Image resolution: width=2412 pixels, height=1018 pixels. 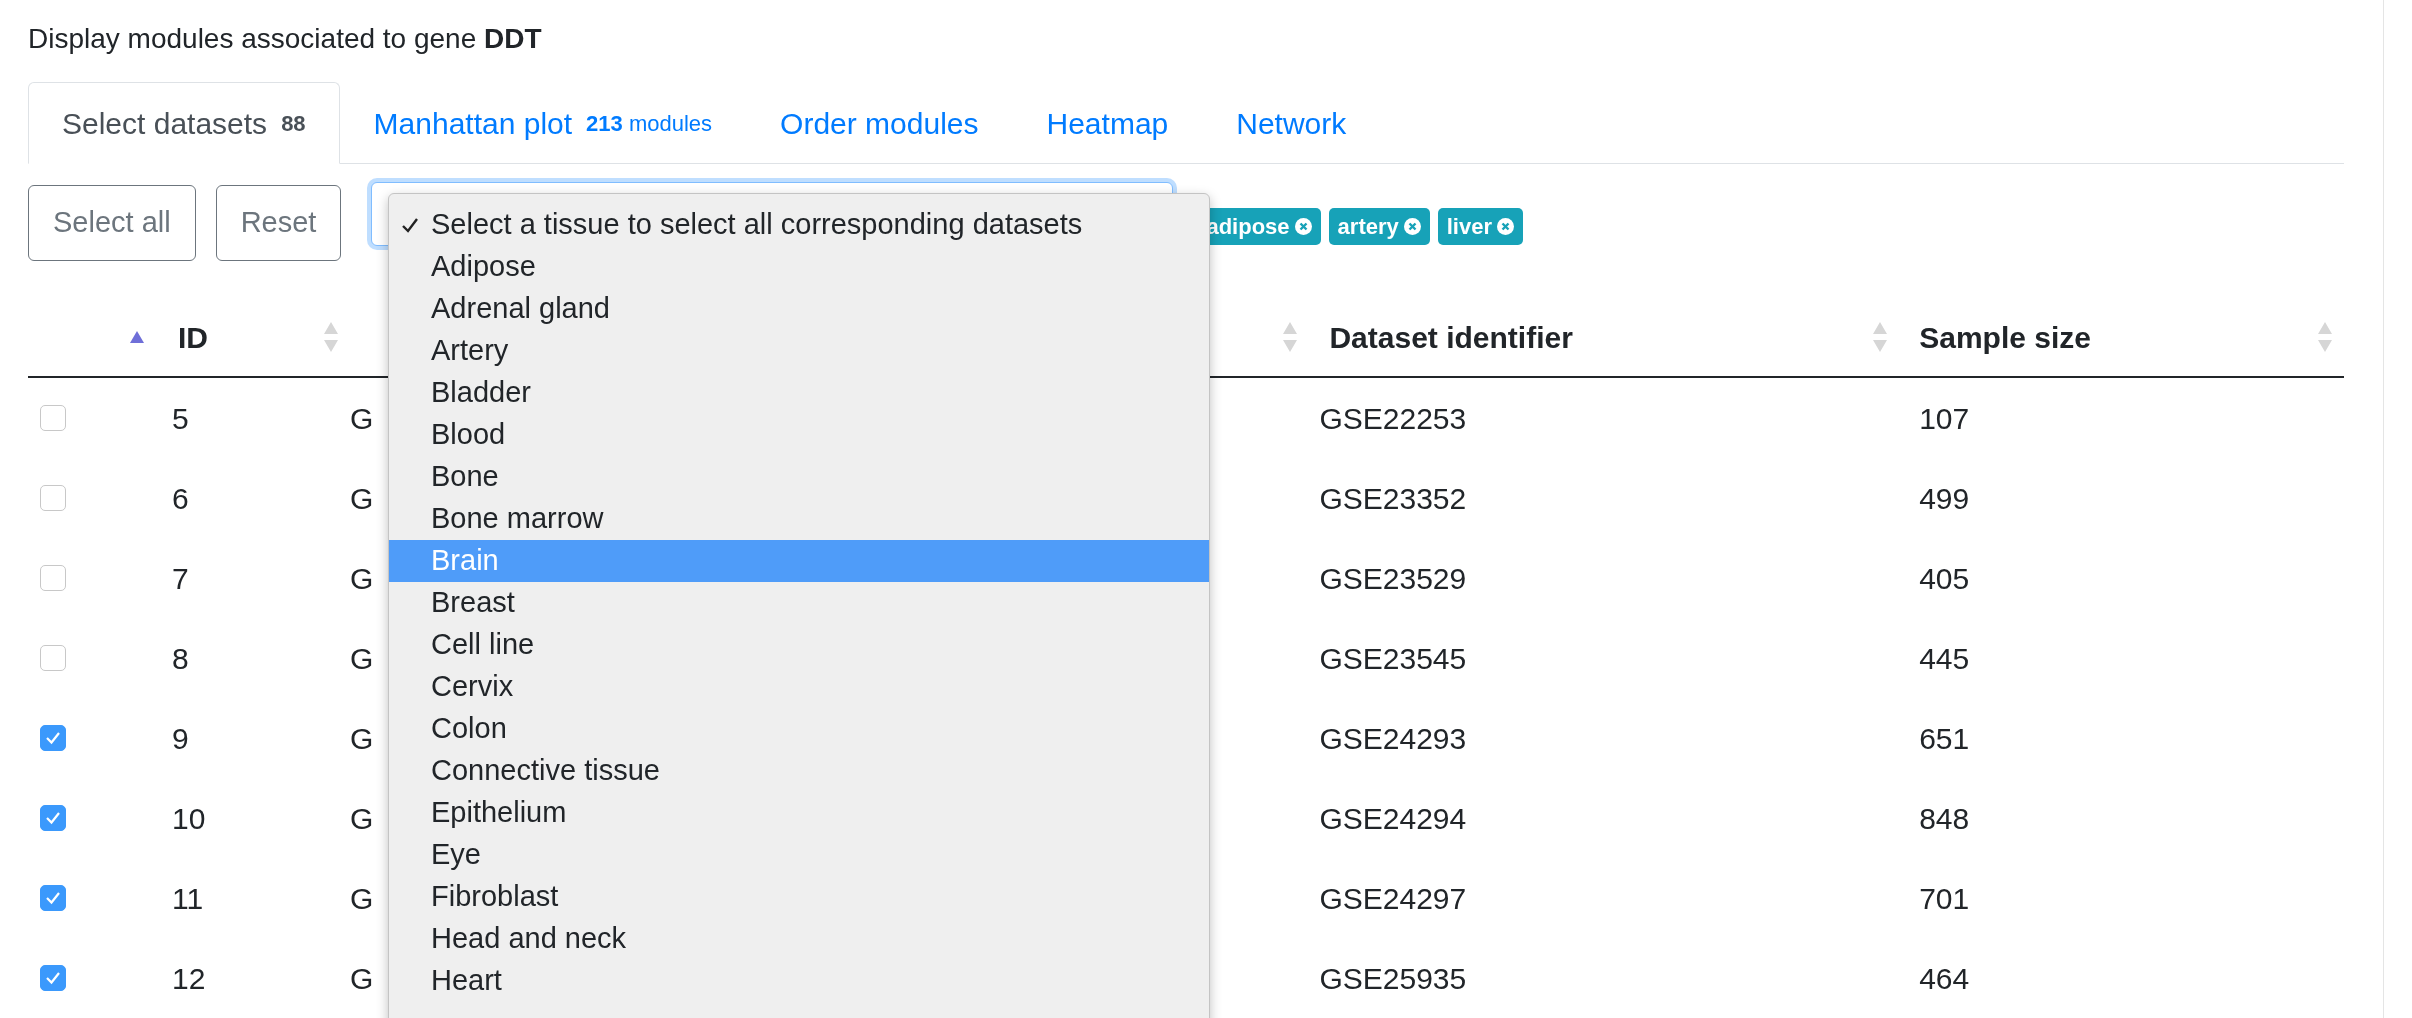 What do you see at coordinates (1451, 337) in the screenshot?
I see `column-header: Dataset identifier` at bounding box center [1451, 337].